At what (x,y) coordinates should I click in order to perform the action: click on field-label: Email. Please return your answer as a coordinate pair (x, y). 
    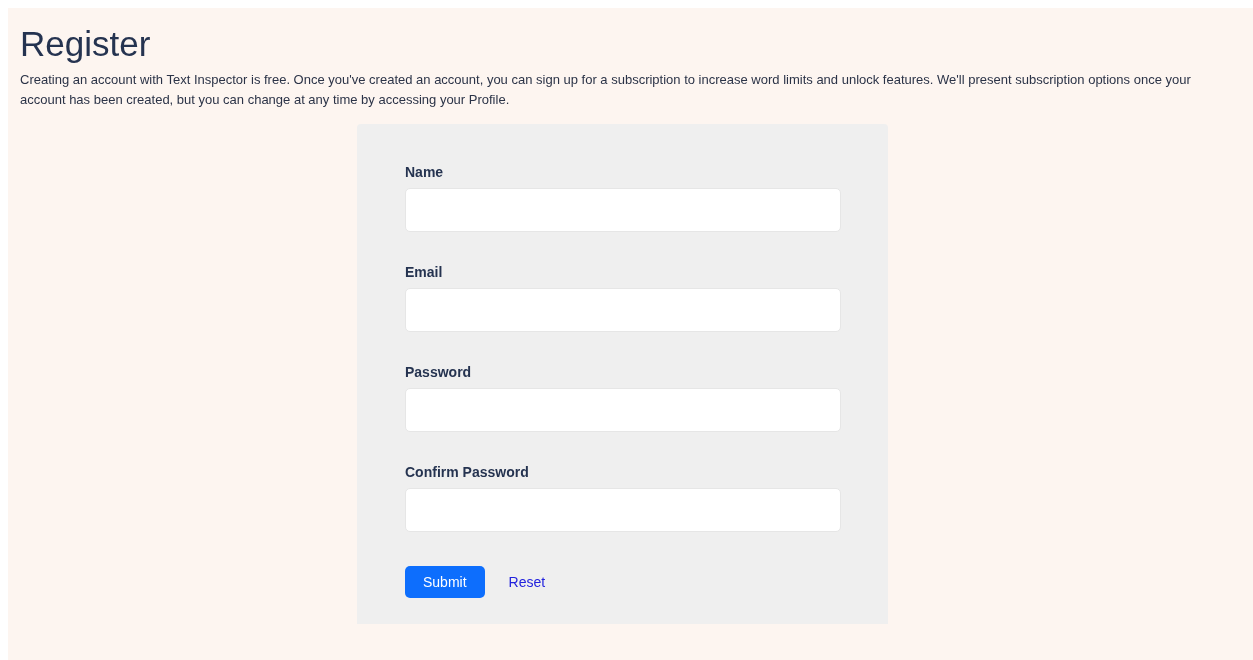
    Looking at the image, I should click on (424, 272).